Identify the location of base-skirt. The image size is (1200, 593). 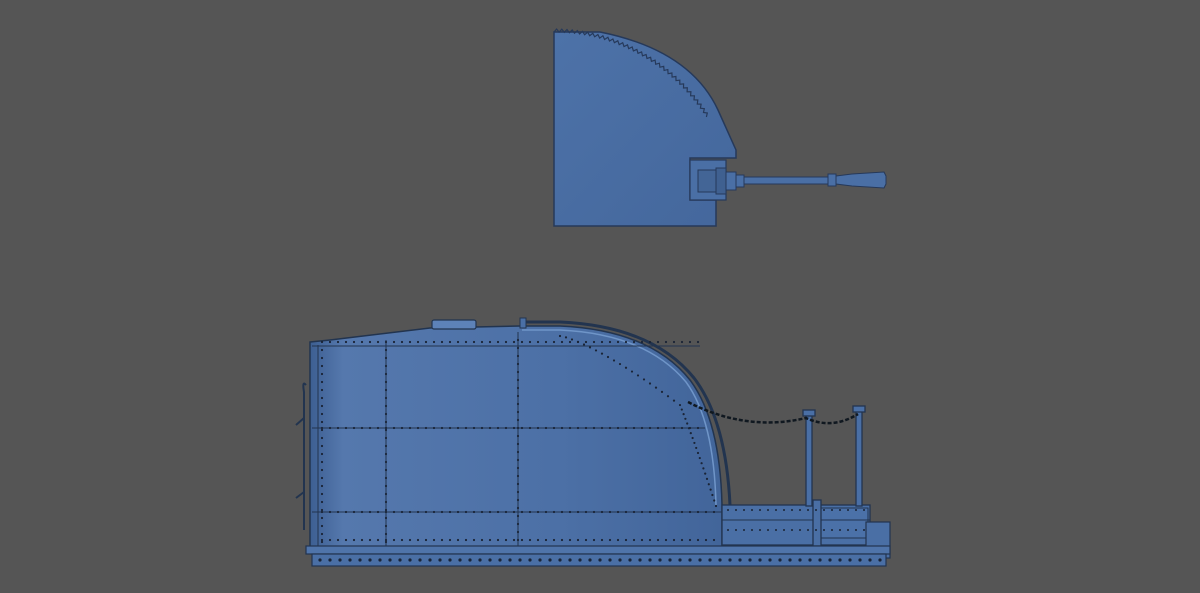
(598, 556).